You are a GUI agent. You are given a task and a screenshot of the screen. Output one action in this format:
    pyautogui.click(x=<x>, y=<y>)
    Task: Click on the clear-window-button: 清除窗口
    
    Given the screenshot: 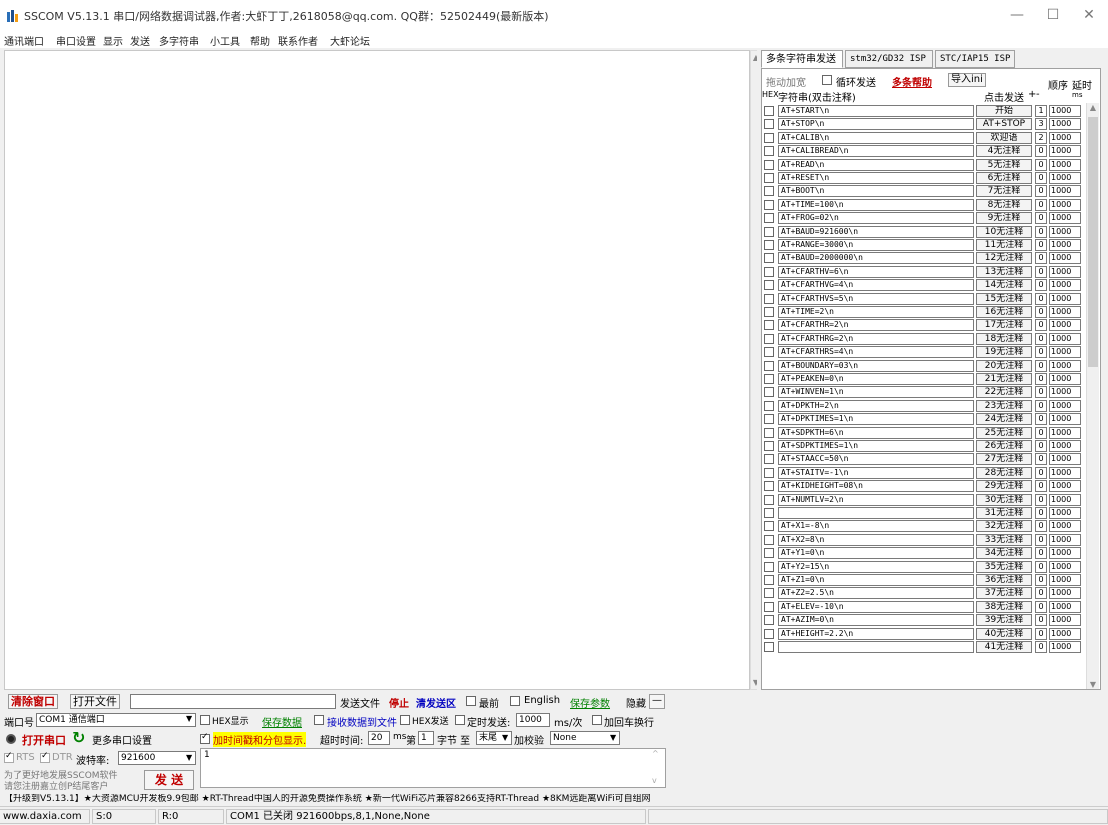 What is the action you would take?
    pyautogui.click(x=33, y=701)
    